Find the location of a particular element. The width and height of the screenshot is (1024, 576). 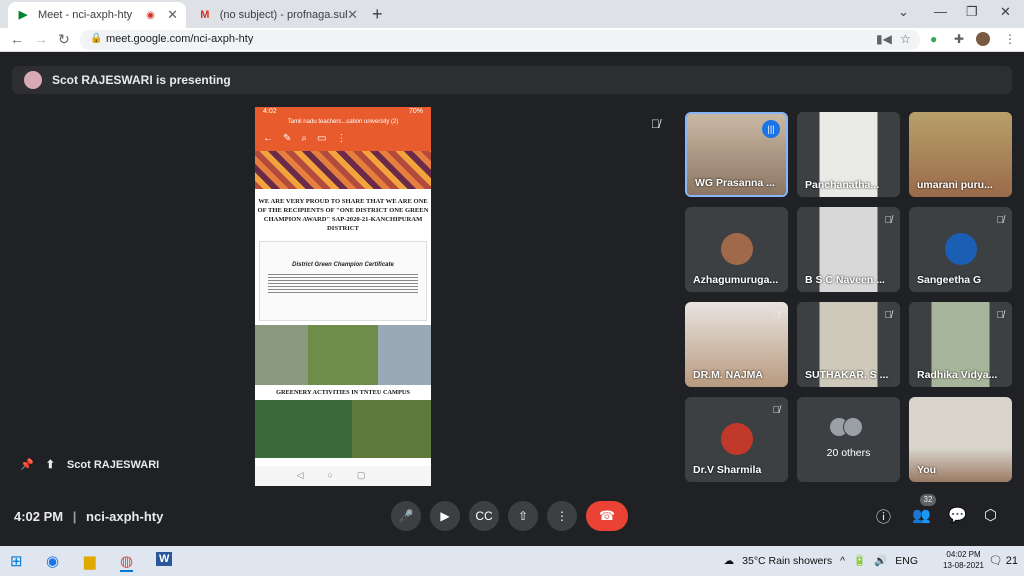

notification-center: 🗨 21 is located at coordinates (1003, 560).